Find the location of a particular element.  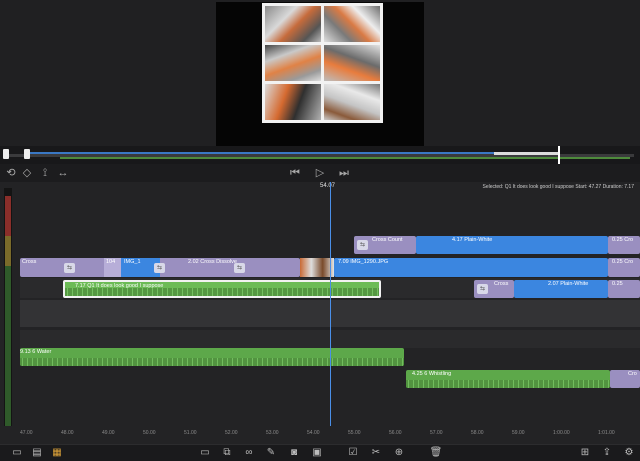

scrub-video-range is located at coordinates (290, 153).